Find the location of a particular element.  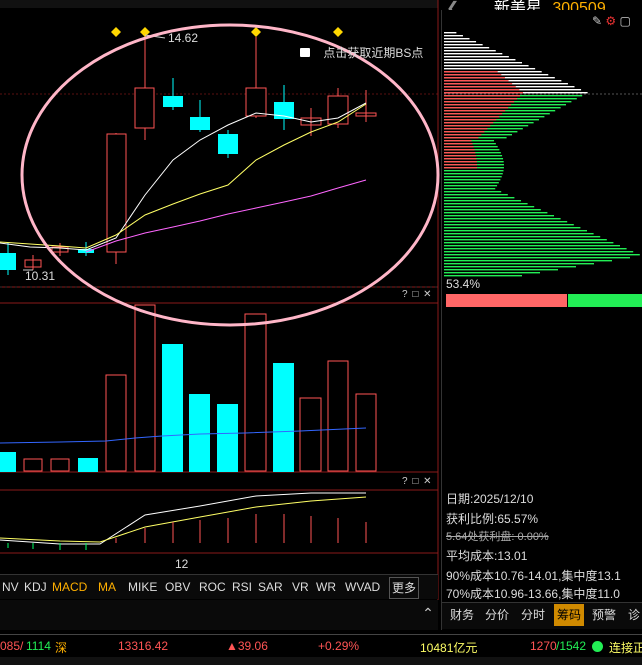

chip-ratio-red is located at coordinates (506, 300).